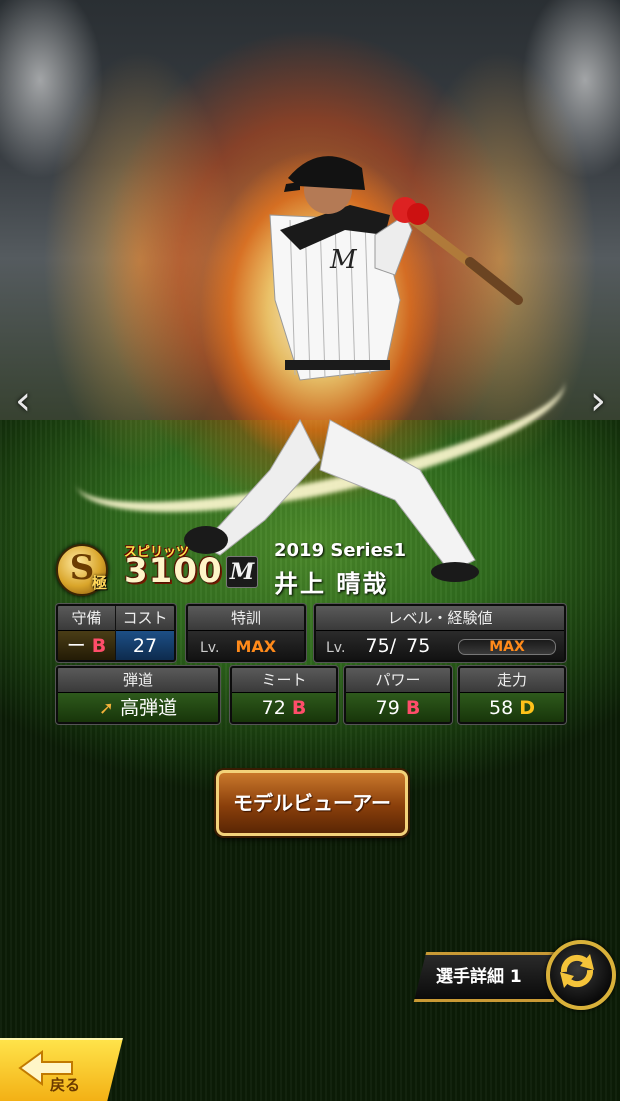 The width and height of the screenshot is (620, 1101). I want to click on training-panel: 特訓 Lv. MAX, so click(246, 633).